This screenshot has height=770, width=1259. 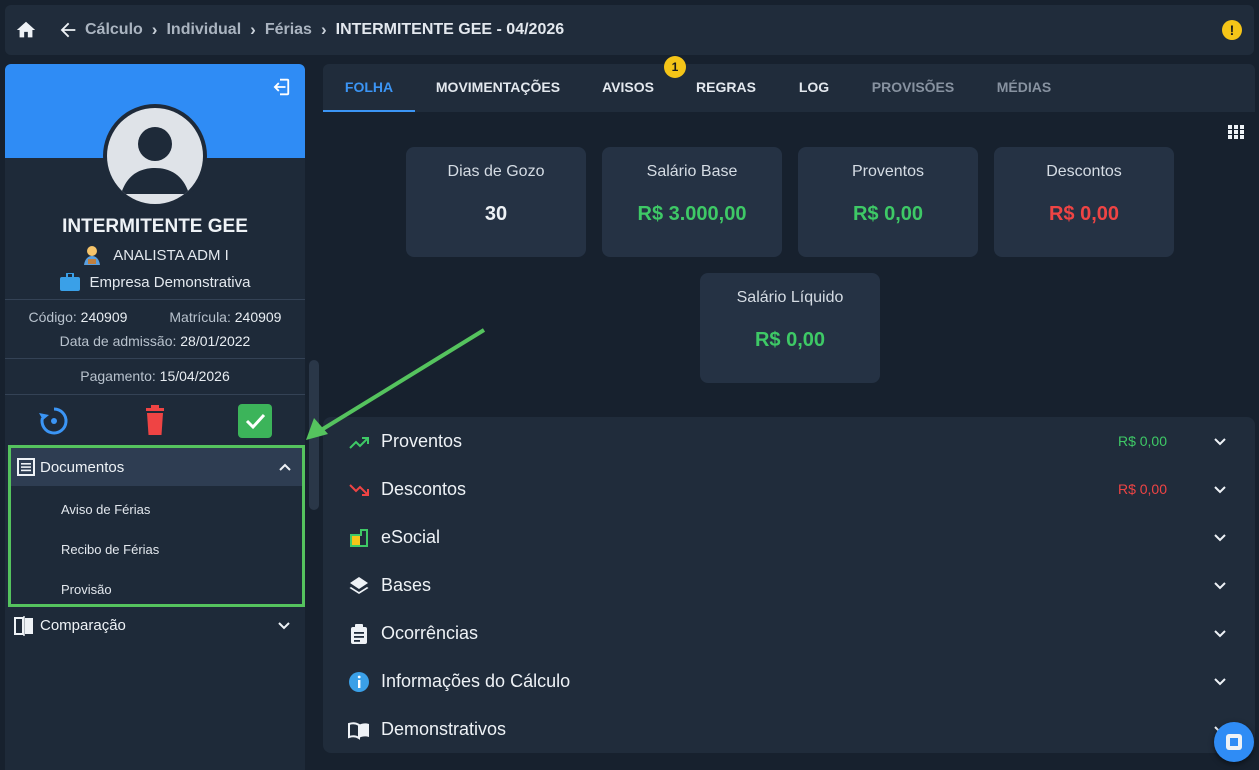 I want to click on compare-icon, so click(x=23, y=626).